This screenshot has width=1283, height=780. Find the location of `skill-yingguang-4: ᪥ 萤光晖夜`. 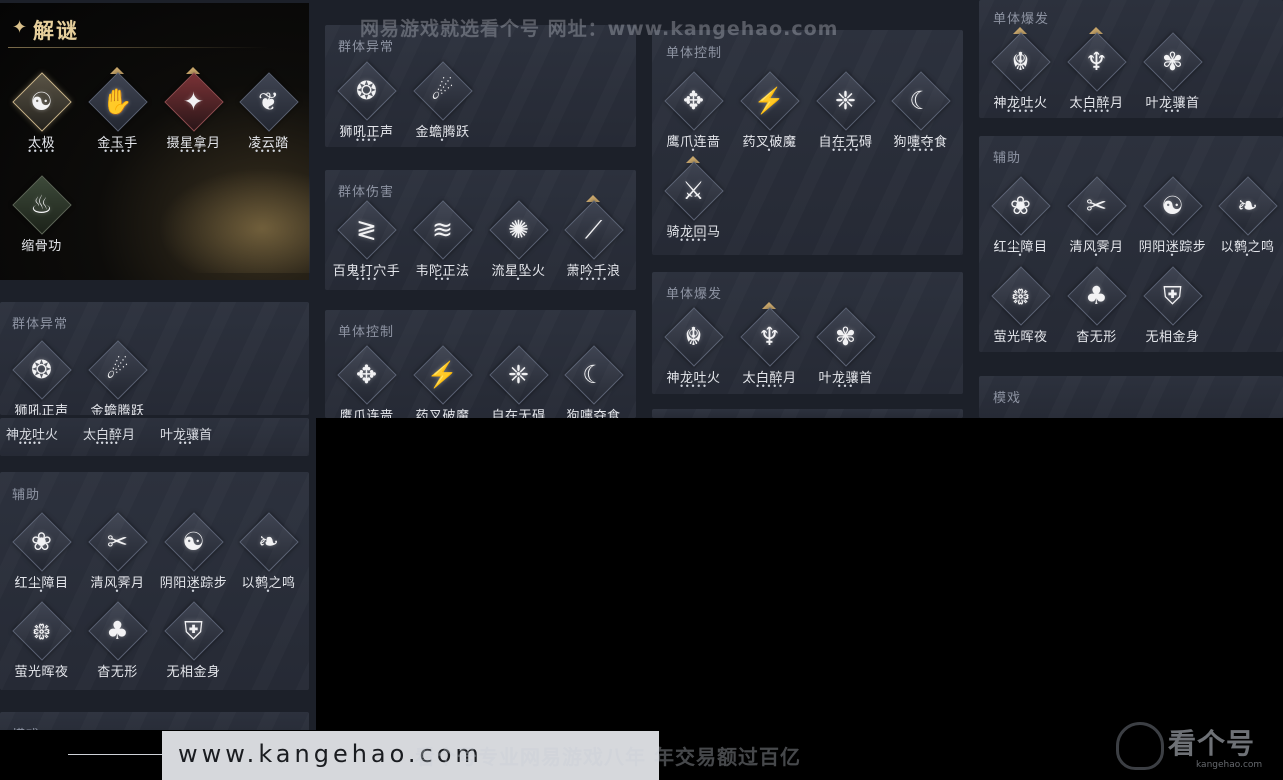

skill-yingguang-4: ᪥ 萤光晖夜 is located at coordinates (1016, 306).